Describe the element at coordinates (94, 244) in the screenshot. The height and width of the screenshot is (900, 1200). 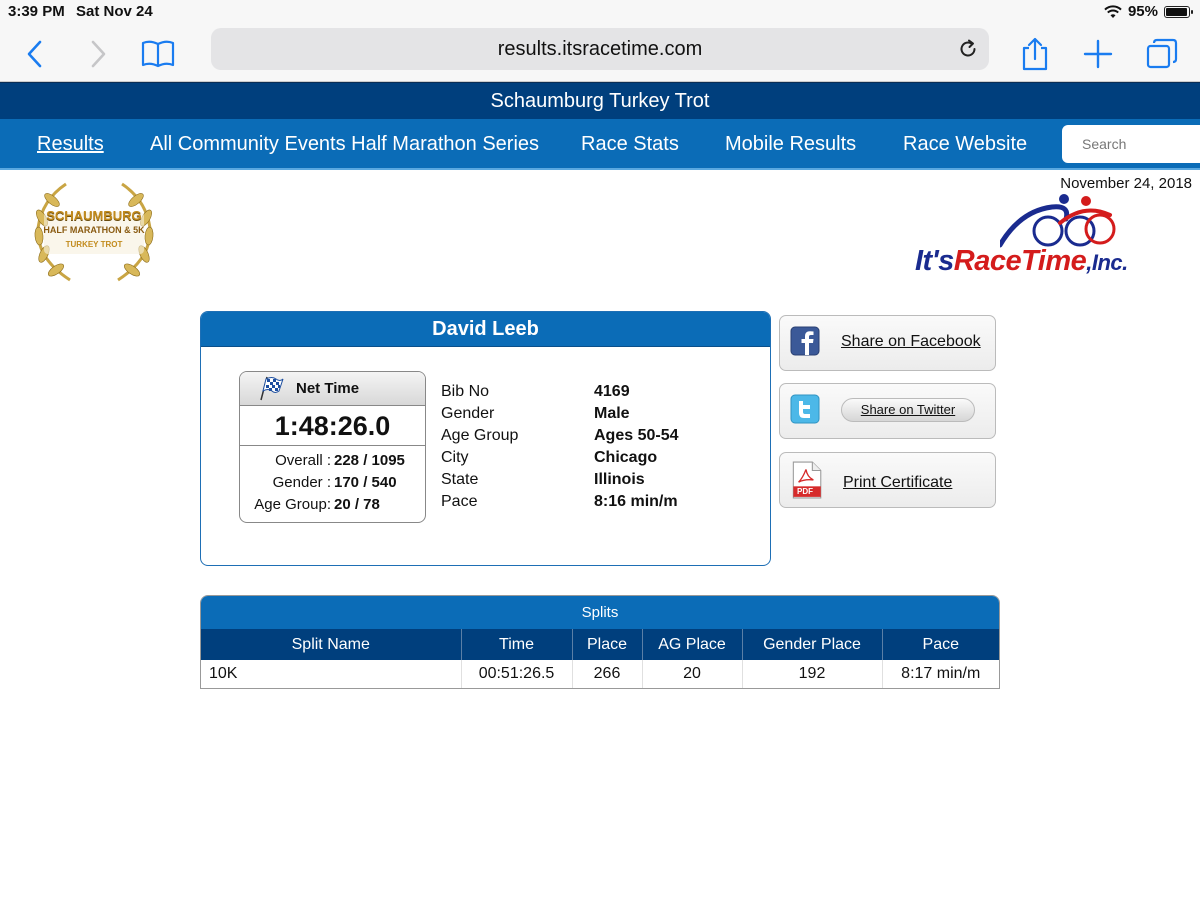
I see `event-logo-line3: TURKEY TROT` at that location.